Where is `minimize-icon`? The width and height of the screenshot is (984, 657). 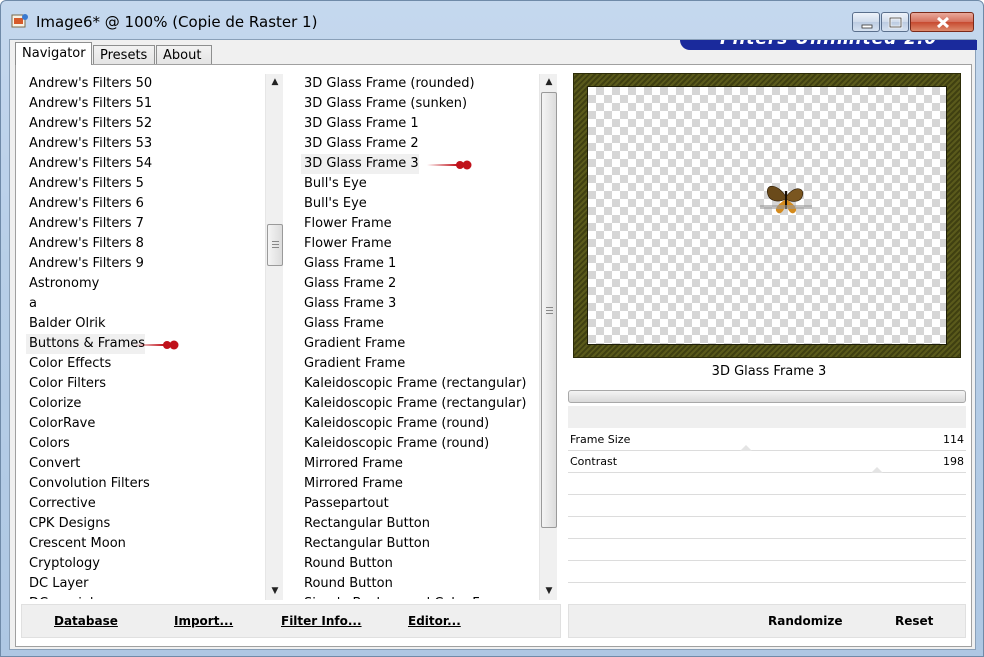
minimize-icon is located at coordinates (867, 26).